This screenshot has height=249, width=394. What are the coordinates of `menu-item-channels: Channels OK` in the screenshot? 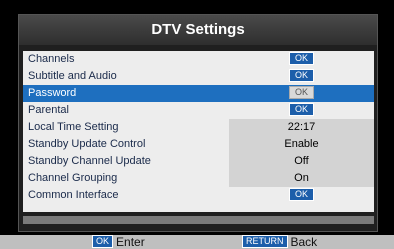 It's located at (198, 59).